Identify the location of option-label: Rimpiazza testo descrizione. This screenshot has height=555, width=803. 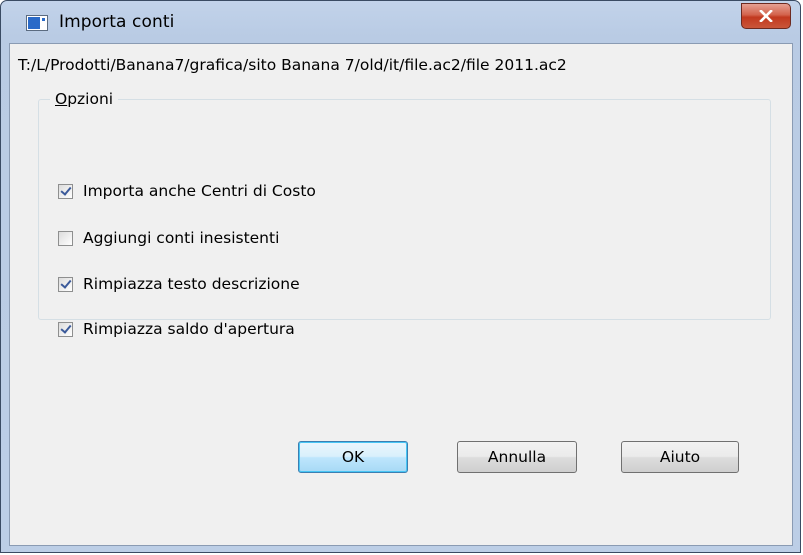
(191, 284).